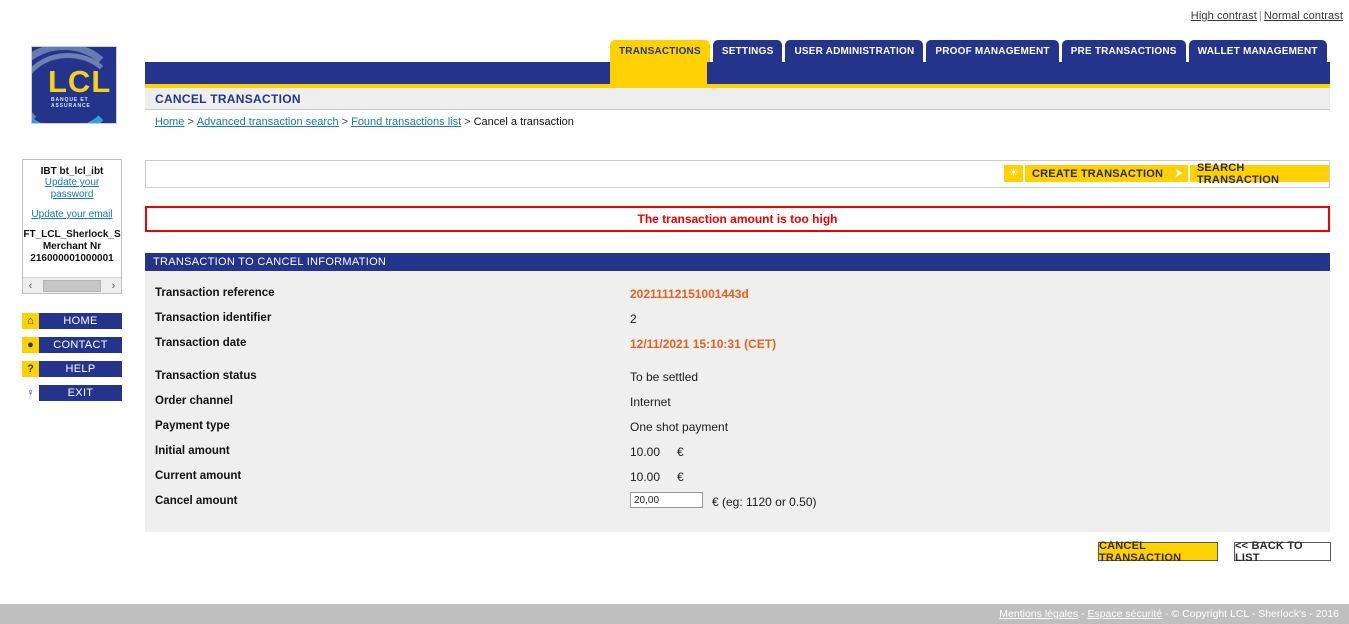 The width and height of the screenshot is (1349, 624). What do you see at coordinates (30, 393) in the screenshot?
I see `power-icon: ♀` at bounding box center [30, 393].